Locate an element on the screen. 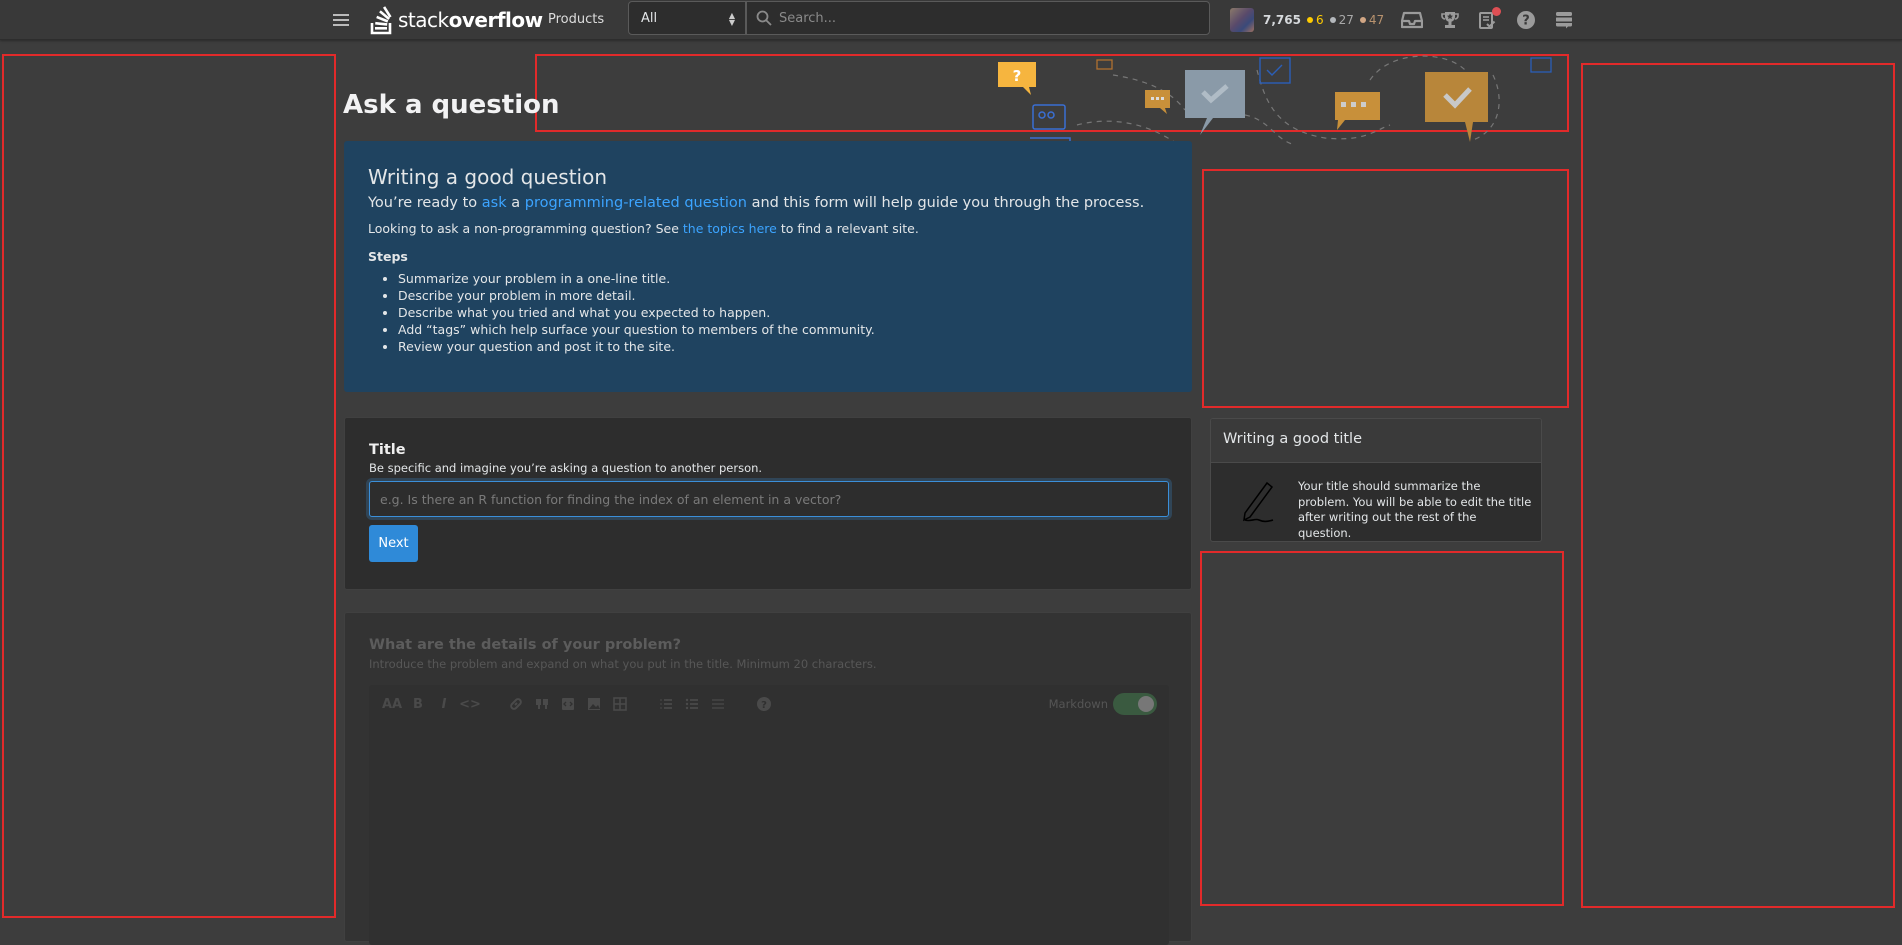 Image resolution: width=1902 pixels, height=945 pixels. achievements-icon is located at coordinates (1450, 20).